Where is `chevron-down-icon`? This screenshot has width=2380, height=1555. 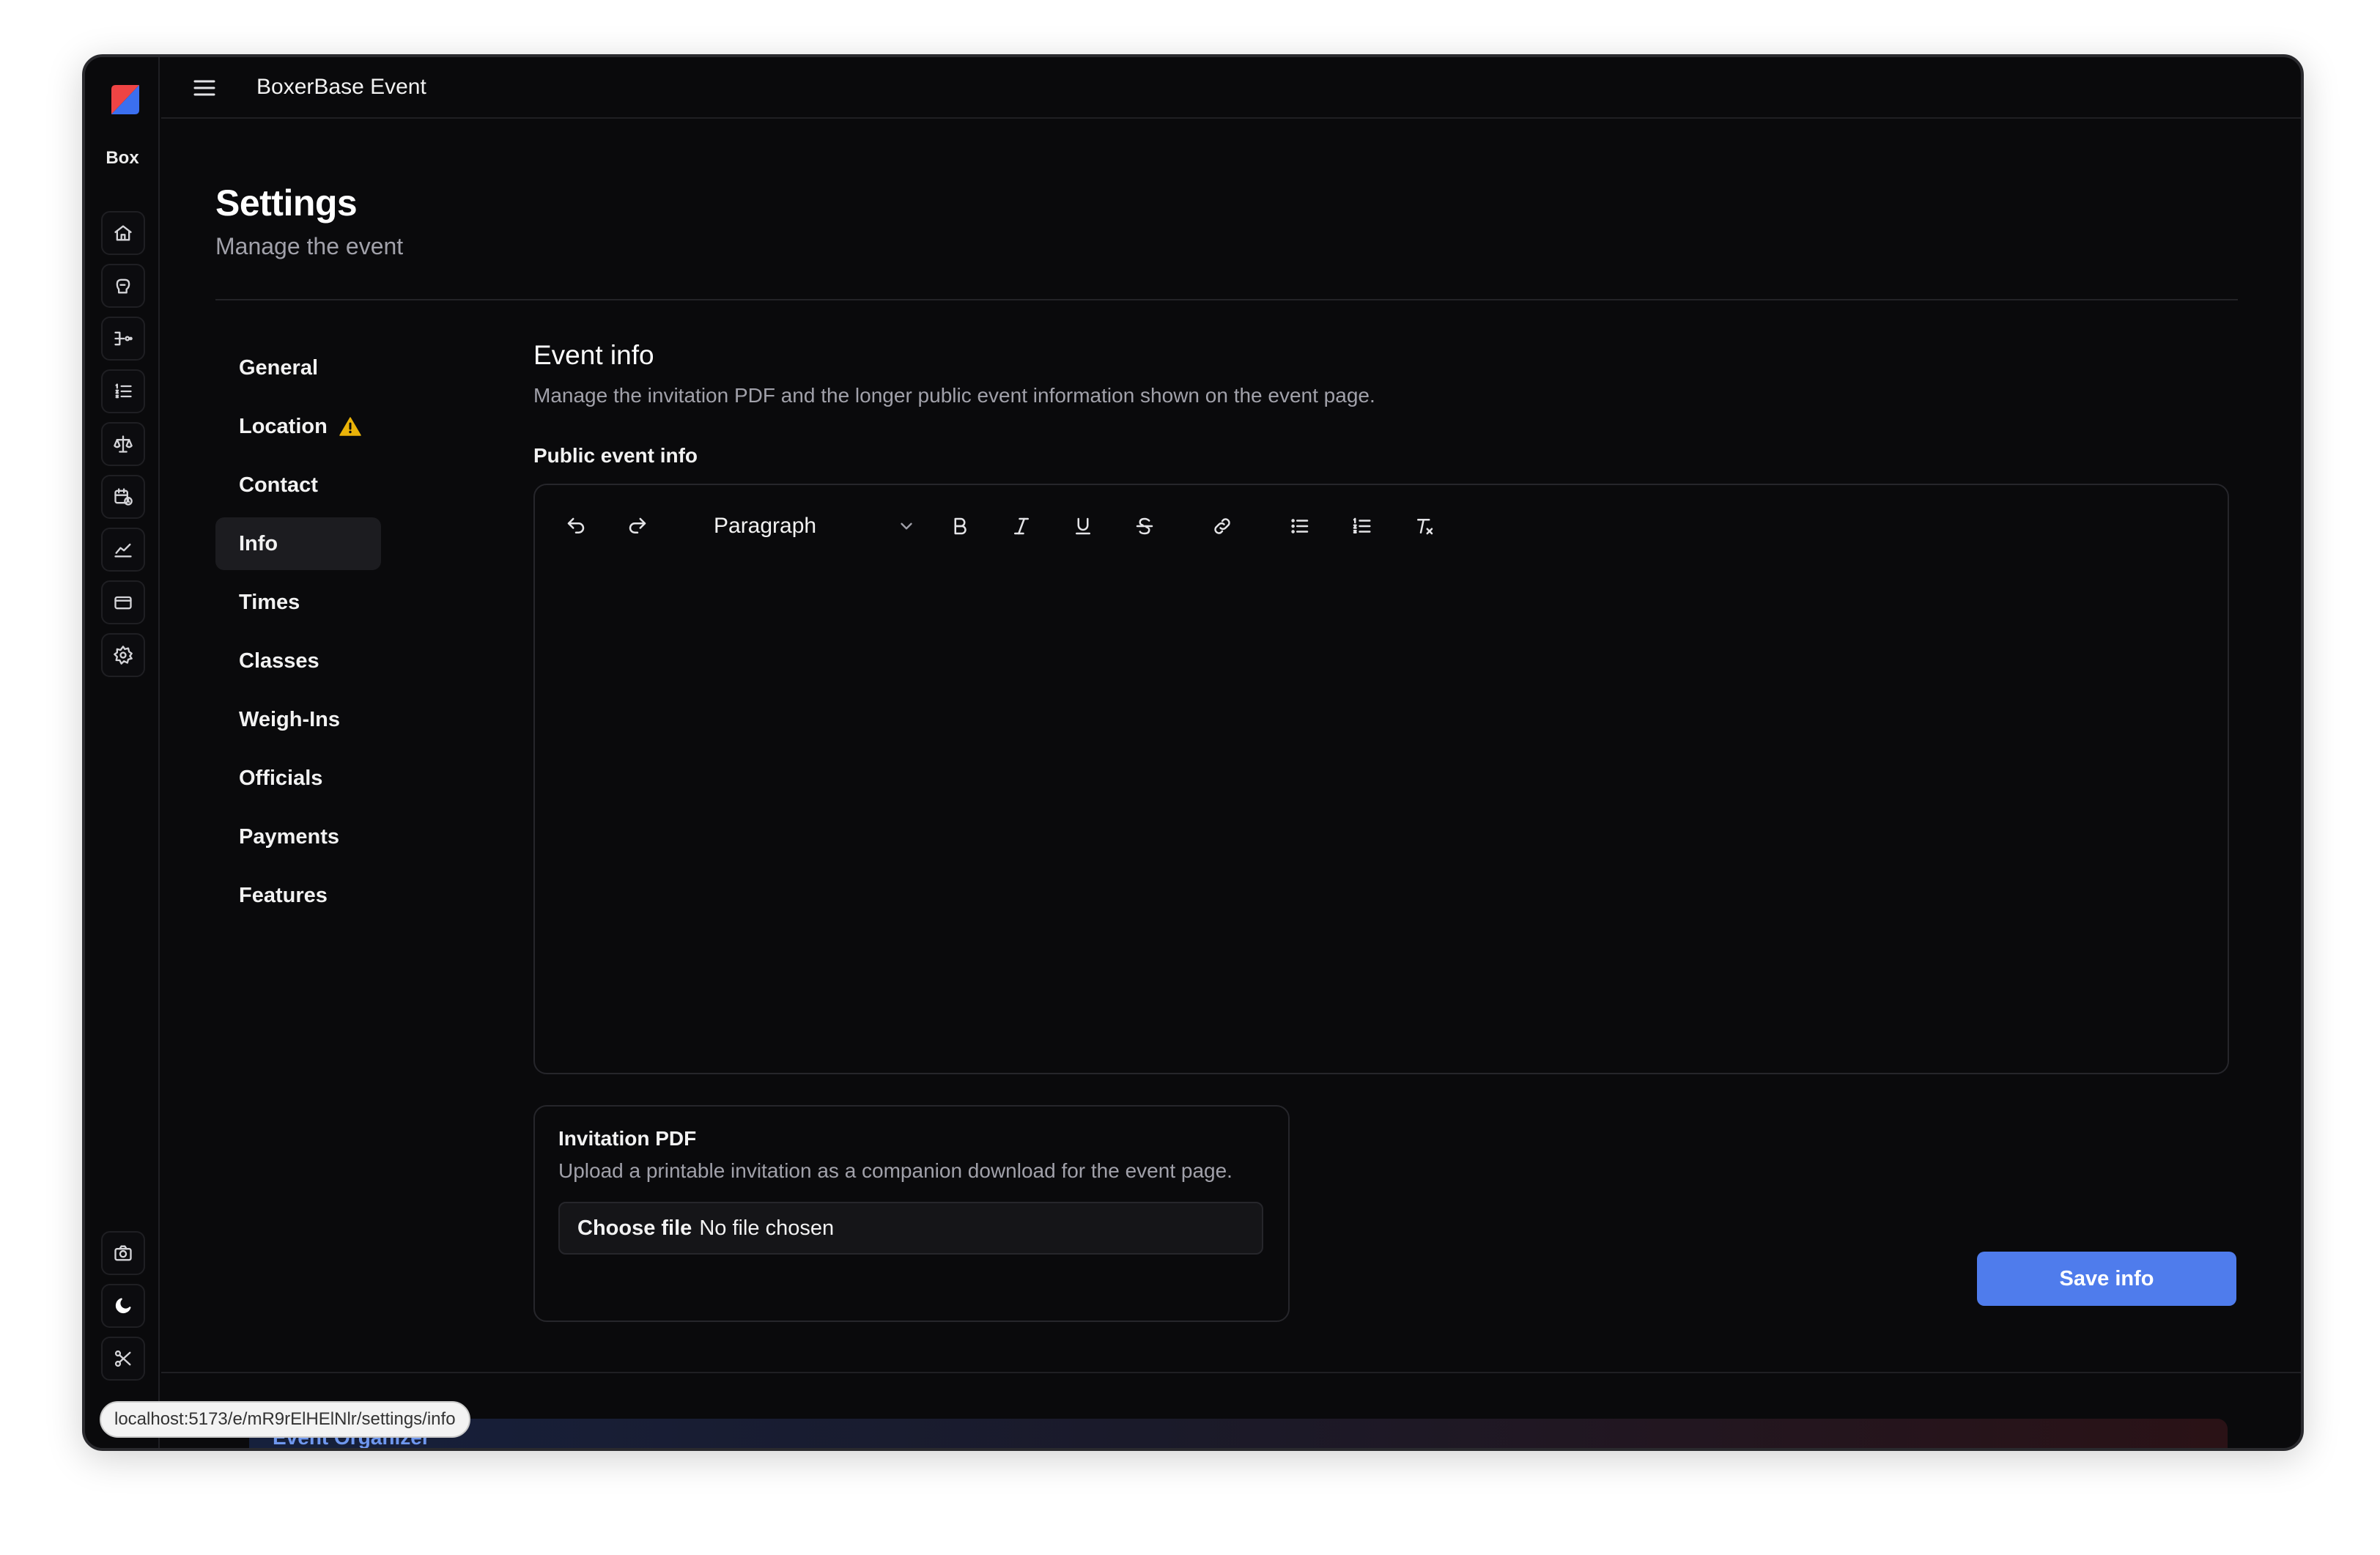
chevron-down-icon is located at coordinates (906, 526).